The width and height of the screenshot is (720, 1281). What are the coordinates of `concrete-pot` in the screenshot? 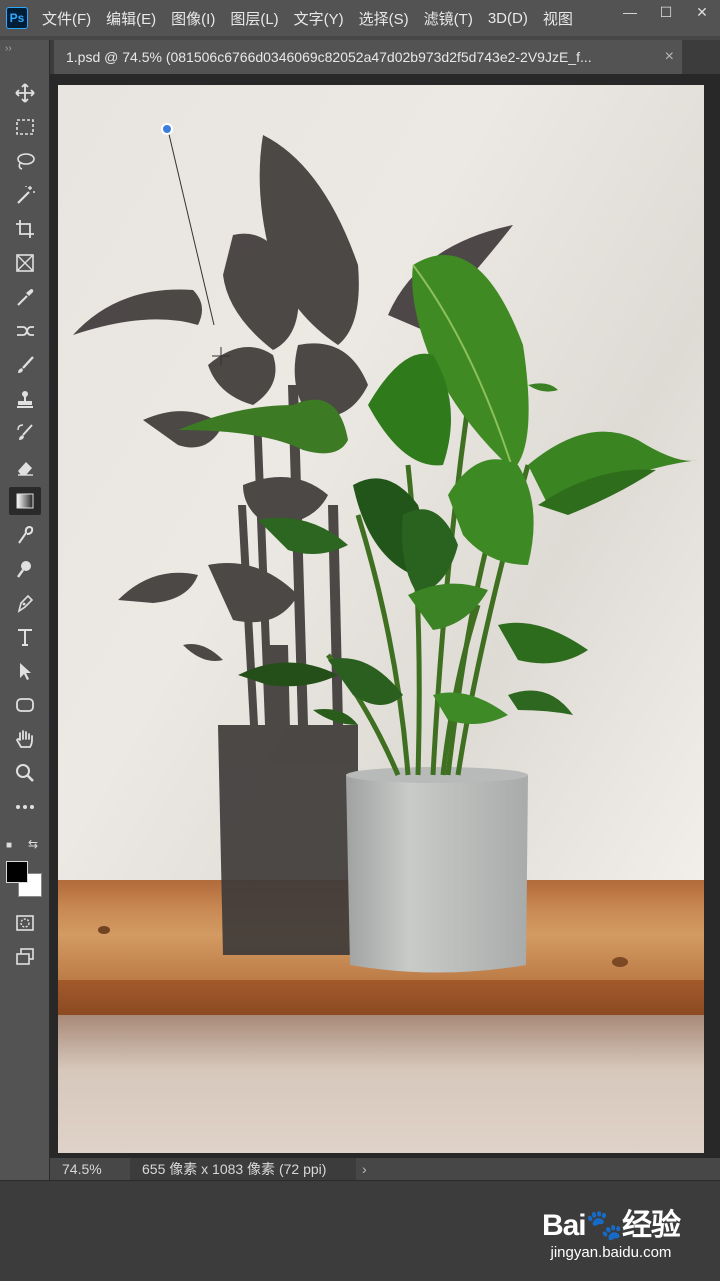 It's located at (437, 874).